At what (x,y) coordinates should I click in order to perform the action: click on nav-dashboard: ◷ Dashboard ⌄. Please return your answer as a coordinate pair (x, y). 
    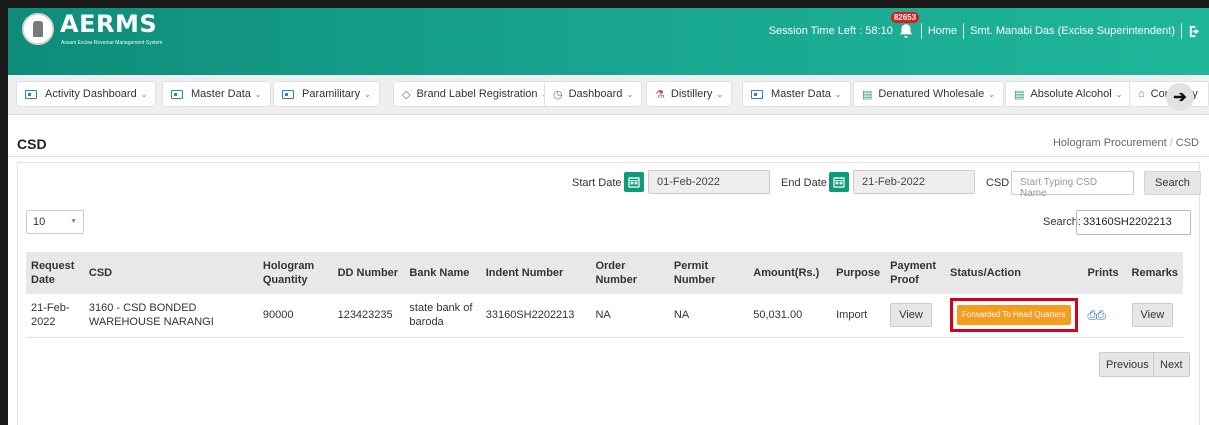
    Looking at the image, I should click on (593, 94).